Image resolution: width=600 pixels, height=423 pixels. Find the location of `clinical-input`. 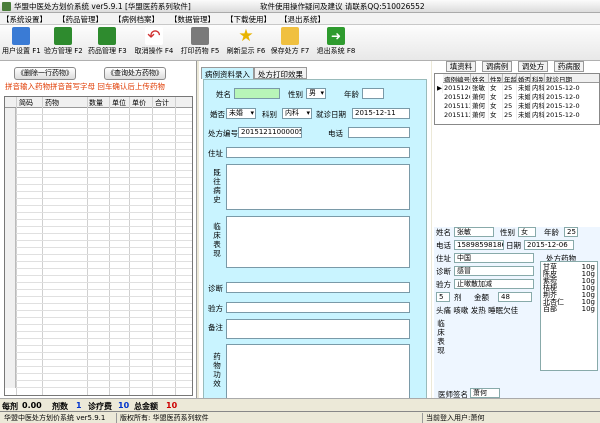

clinical-input is located at coordinates (318, 242).